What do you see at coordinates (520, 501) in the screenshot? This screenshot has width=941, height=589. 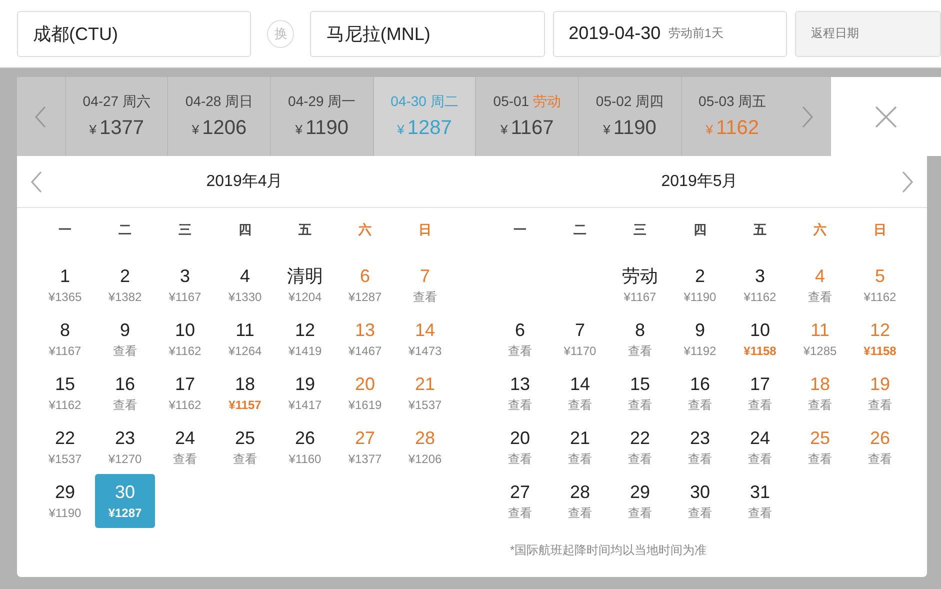 I see `calendar-day: 27 查看` at bounding box center [520, 501].